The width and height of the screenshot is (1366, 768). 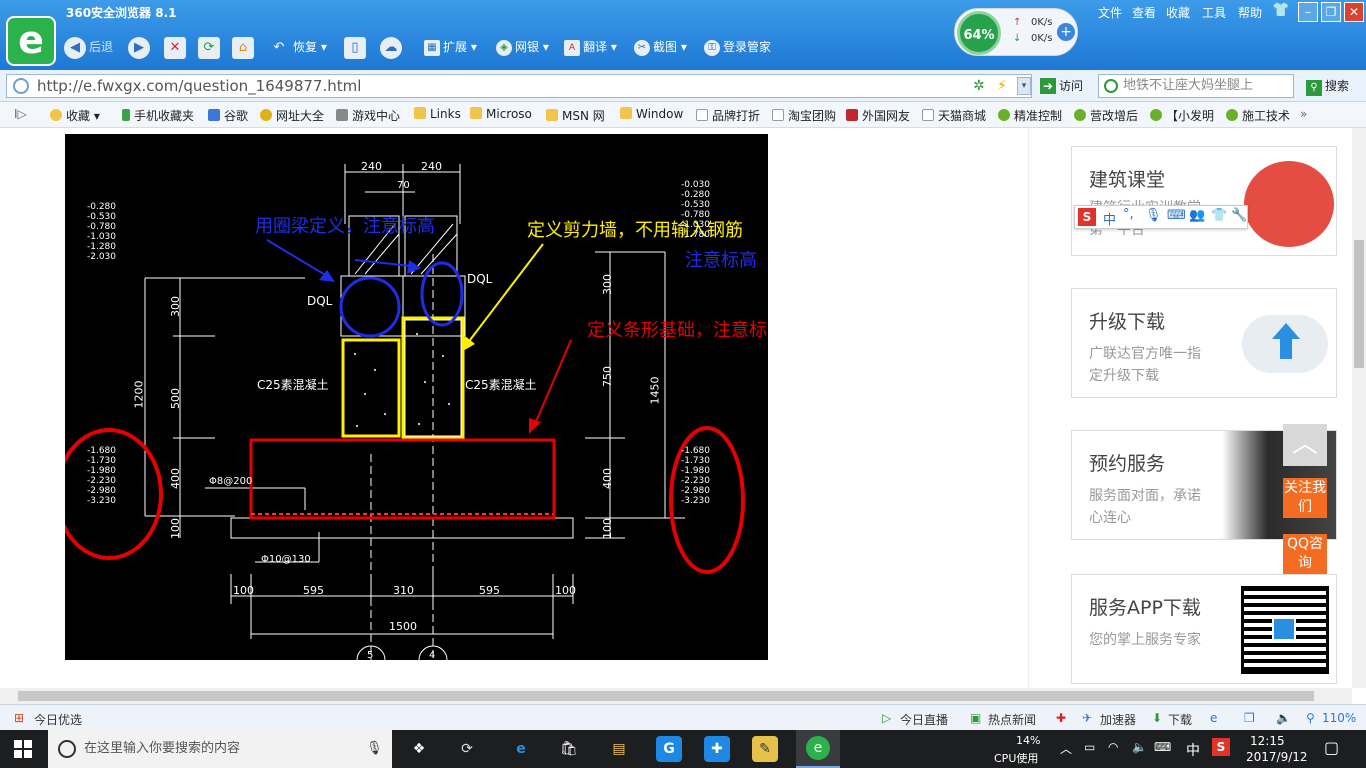 What do you see at coordinates (1305, 445) in the screenshot?
I see `back-to-top-button: ︿` at bounding box center [1305, 445].